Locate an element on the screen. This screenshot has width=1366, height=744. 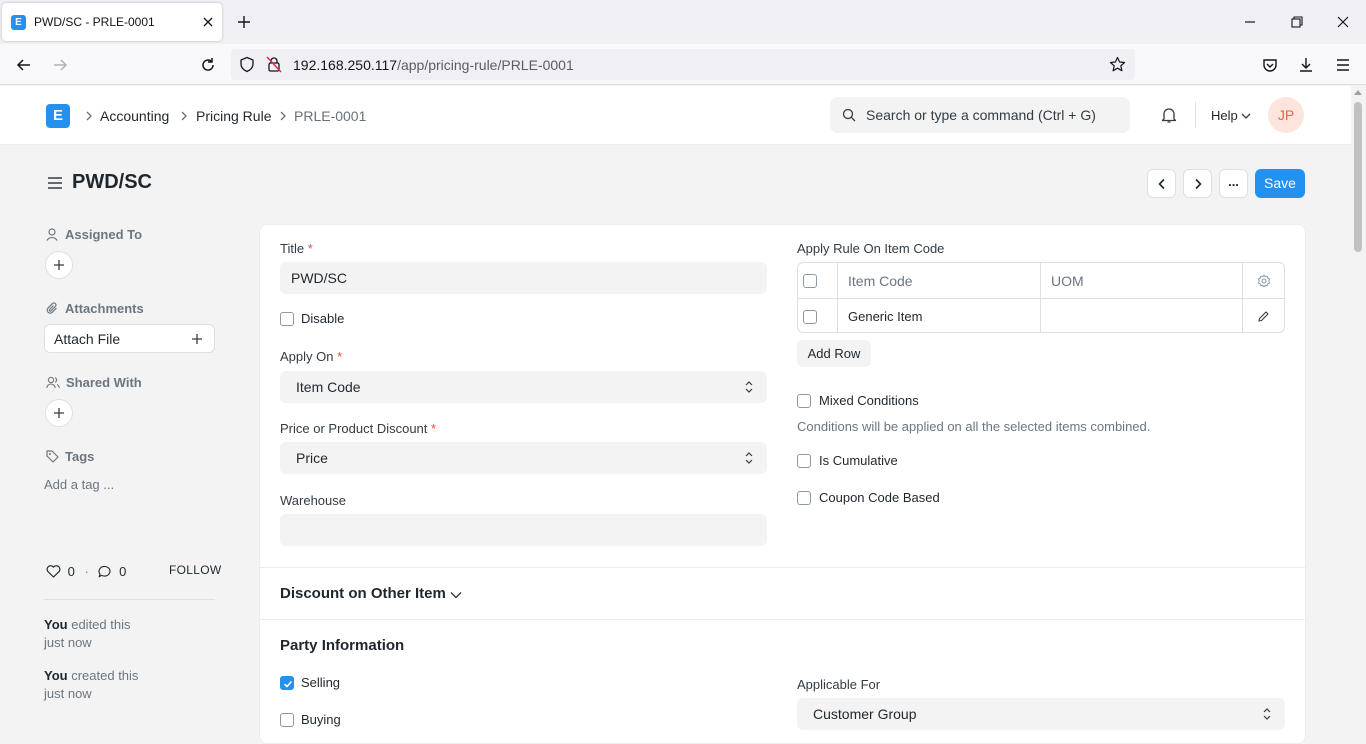
apply-rule-label: Apply Rule On Item Code is located at coordinates (871, 248).